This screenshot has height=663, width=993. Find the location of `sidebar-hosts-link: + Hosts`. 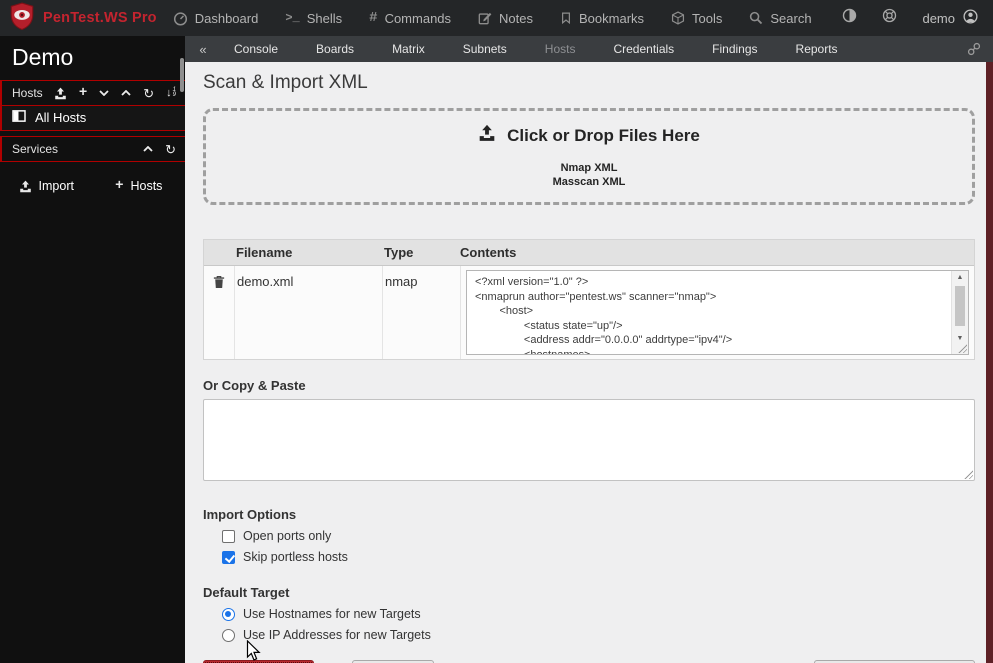

sidebar-hosts-link: + Hosts is located at coordinates (138, 186).